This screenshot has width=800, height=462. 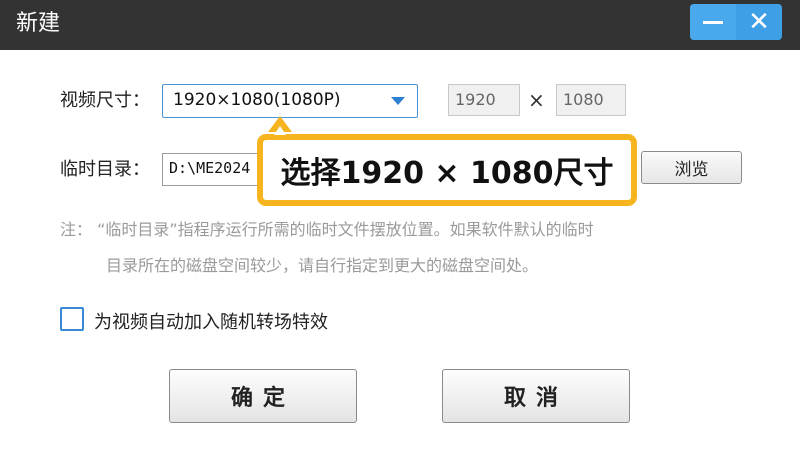 What do you see at coordinates (447, 173) in the screenshot?
I see `callout-text: 选择1920 × 1080尺寸` at bounding box center [447, 173].